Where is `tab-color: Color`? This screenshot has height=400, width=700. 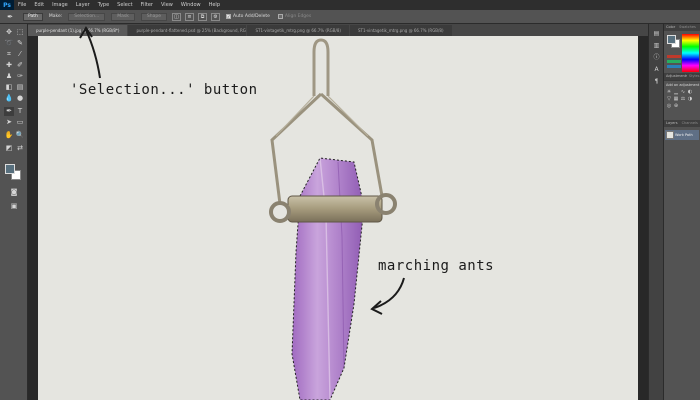
tab-color: Color is located at coordinates (670, 27).